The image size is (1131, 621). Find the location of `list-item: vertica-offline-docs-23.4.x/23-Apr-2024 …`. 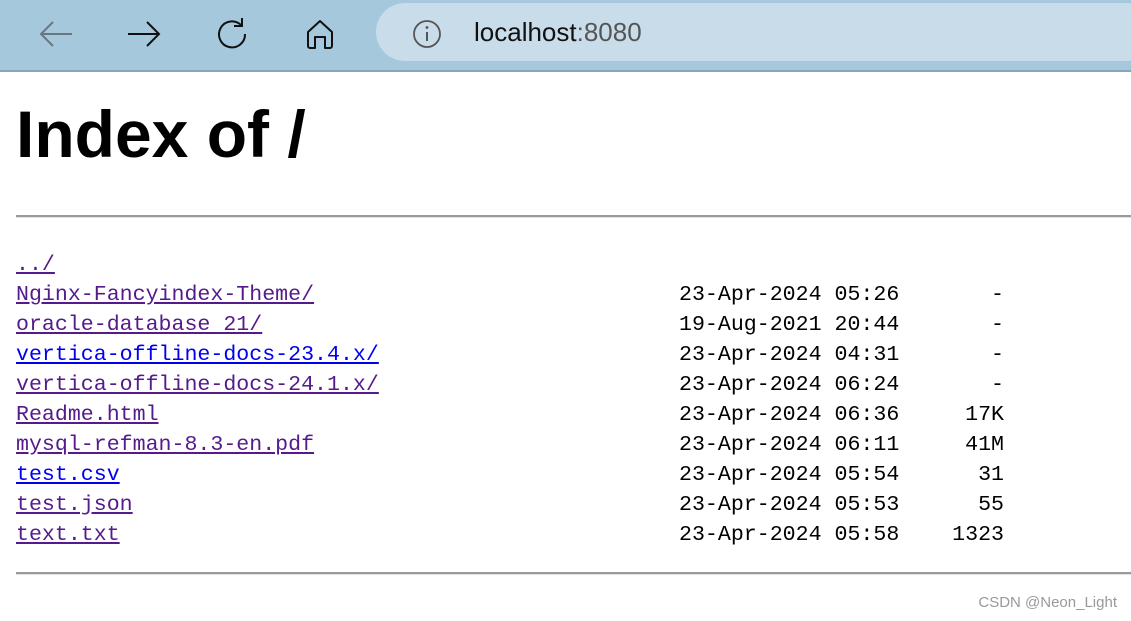

list-item: vertica-offline-docs-23.4.x/23-Apr-2024 … is located at coordinates (510, 355).